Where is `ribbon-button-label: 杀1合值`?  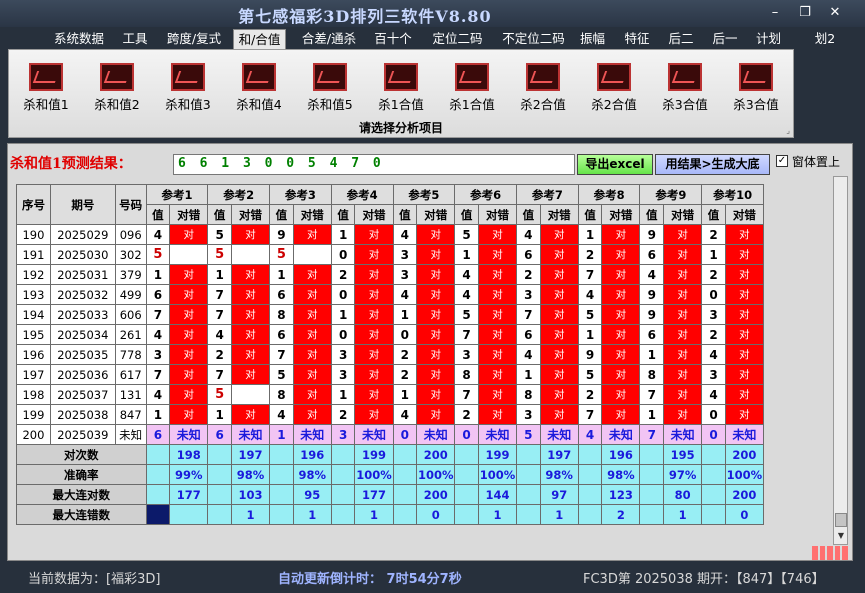 ribbon-button-label: 杀1合值 is located at coordinates (401, 104).